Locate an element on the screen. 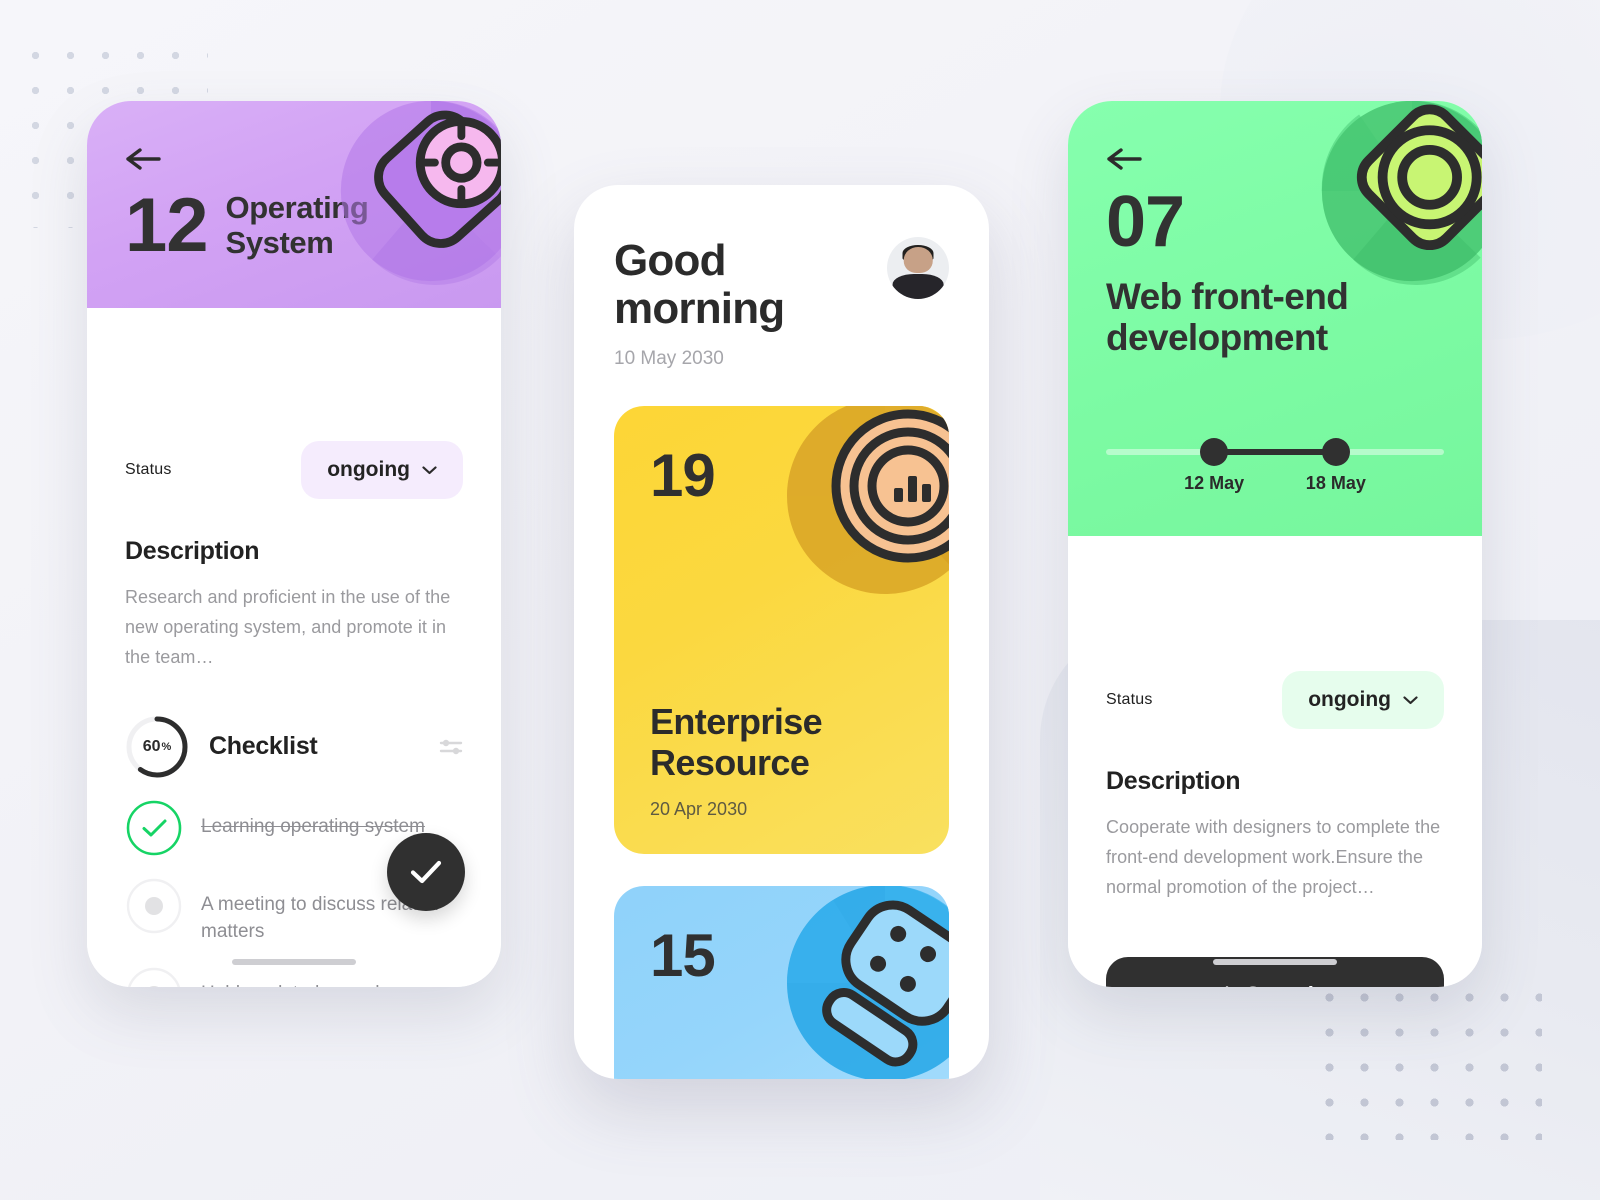 The image size is (1600, 1200). tile-title-line-1: Enterprise is located at coordinates (736, 722).